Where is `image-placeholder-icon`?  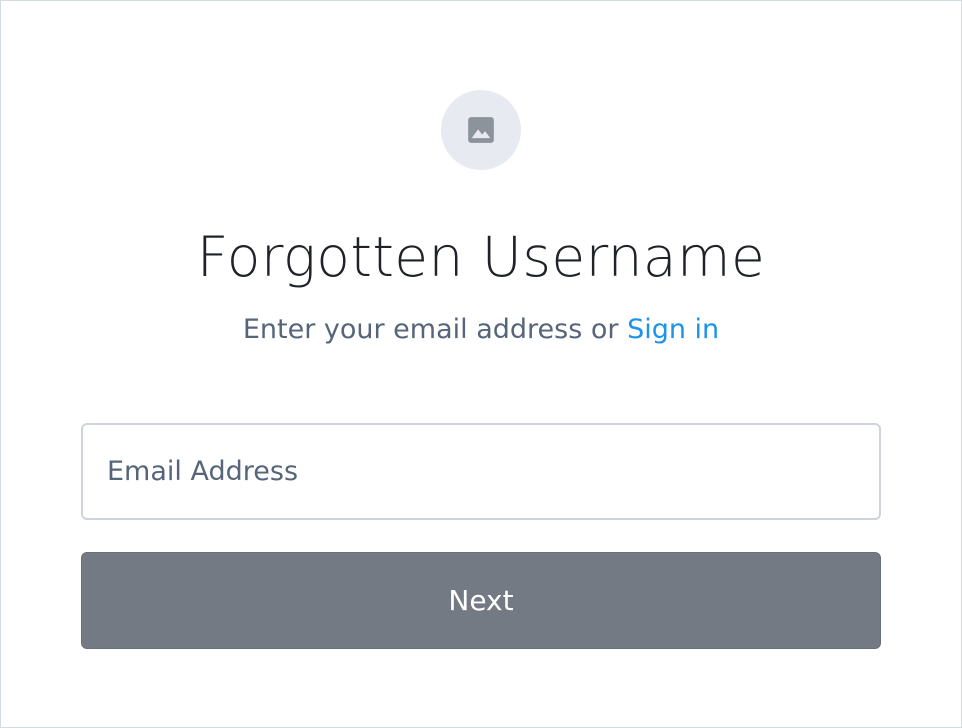
image-placeholder-icon is located at coordinates (481, 130).